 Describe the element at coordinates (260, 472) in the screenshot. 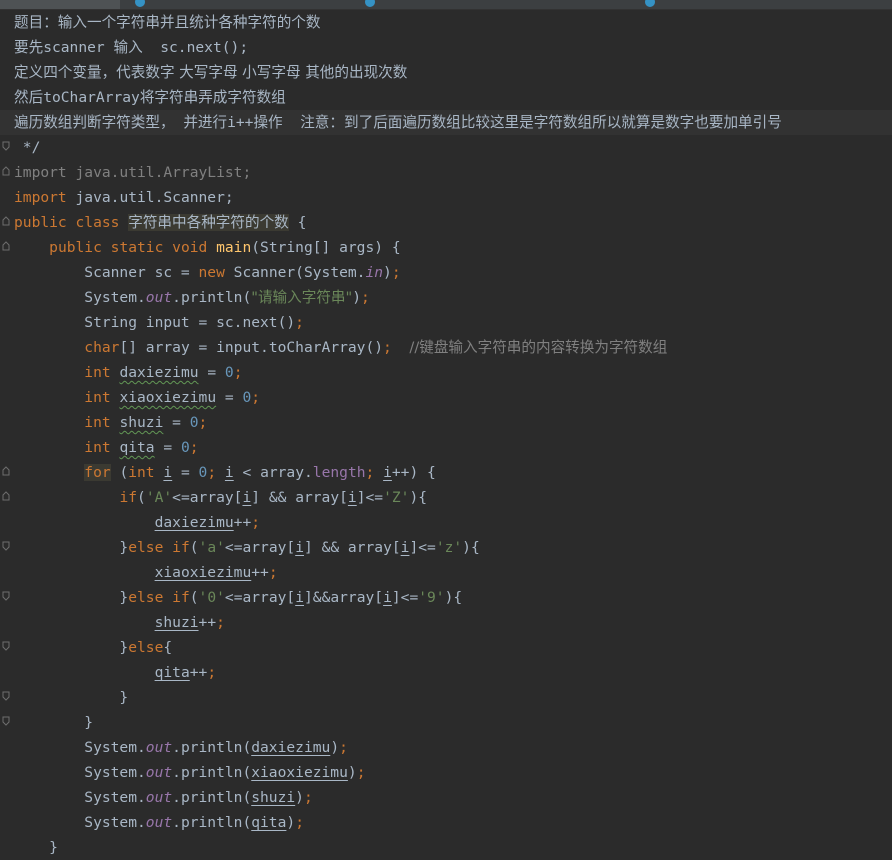

I see `code-line: for (int i = 0; i < array.length; i++) {` at that location.